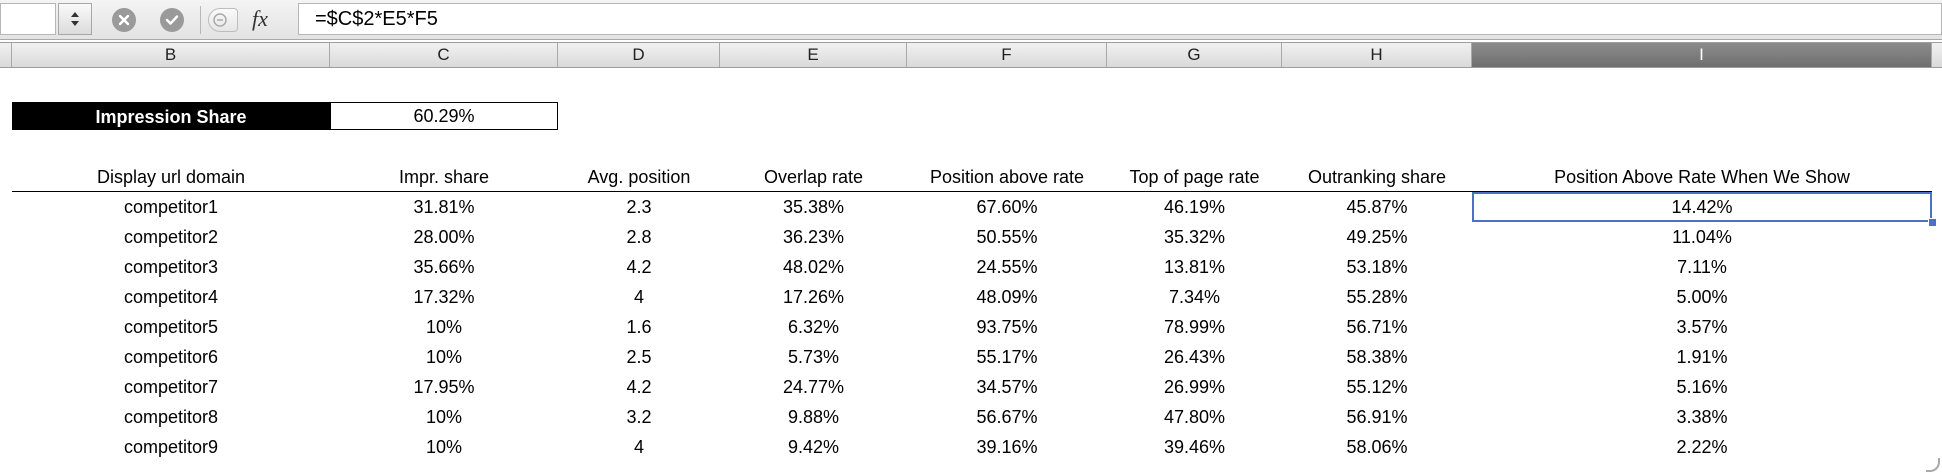 Image resolution: width=1942 pixels, height=474 pixels. I want to click on name-box-stepper, so click(75, 19).